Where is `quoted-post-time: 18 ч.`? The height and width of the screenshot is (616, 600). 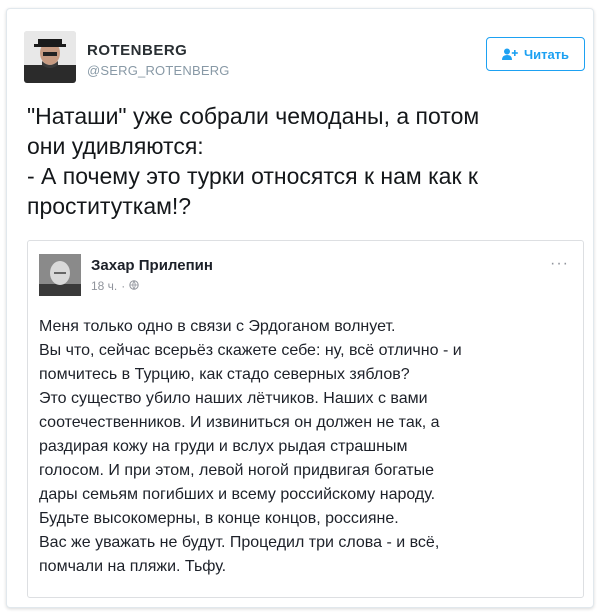 quoted-post-time: 18 ч. is located at coordinates (104, 286).